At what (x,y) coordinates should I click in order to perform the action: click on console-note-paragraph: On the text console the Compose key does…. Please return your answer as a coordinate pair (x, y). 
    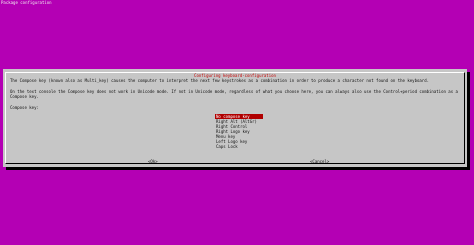
    Looking at the image, I should click on (235, 94).